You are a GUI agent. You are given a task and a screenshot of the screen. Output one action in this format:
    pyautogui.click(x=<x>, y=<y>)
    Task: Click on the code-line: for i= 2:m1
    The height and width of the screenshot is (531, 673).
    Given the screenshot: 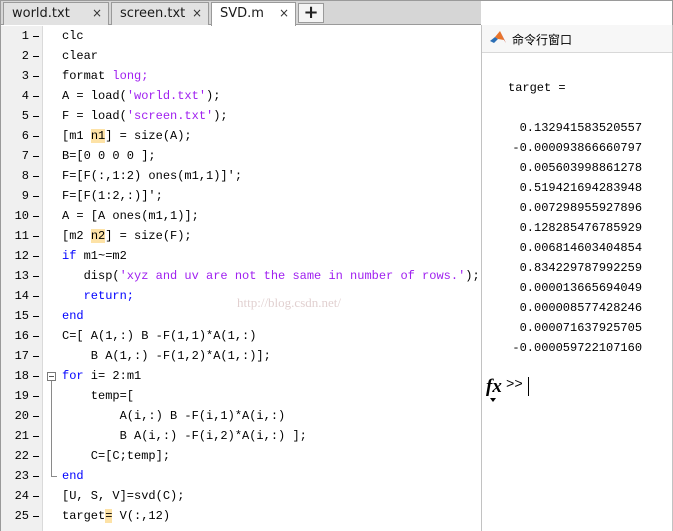 What is the action you would take?
    pyautogui.click(x=101, y=376)
    